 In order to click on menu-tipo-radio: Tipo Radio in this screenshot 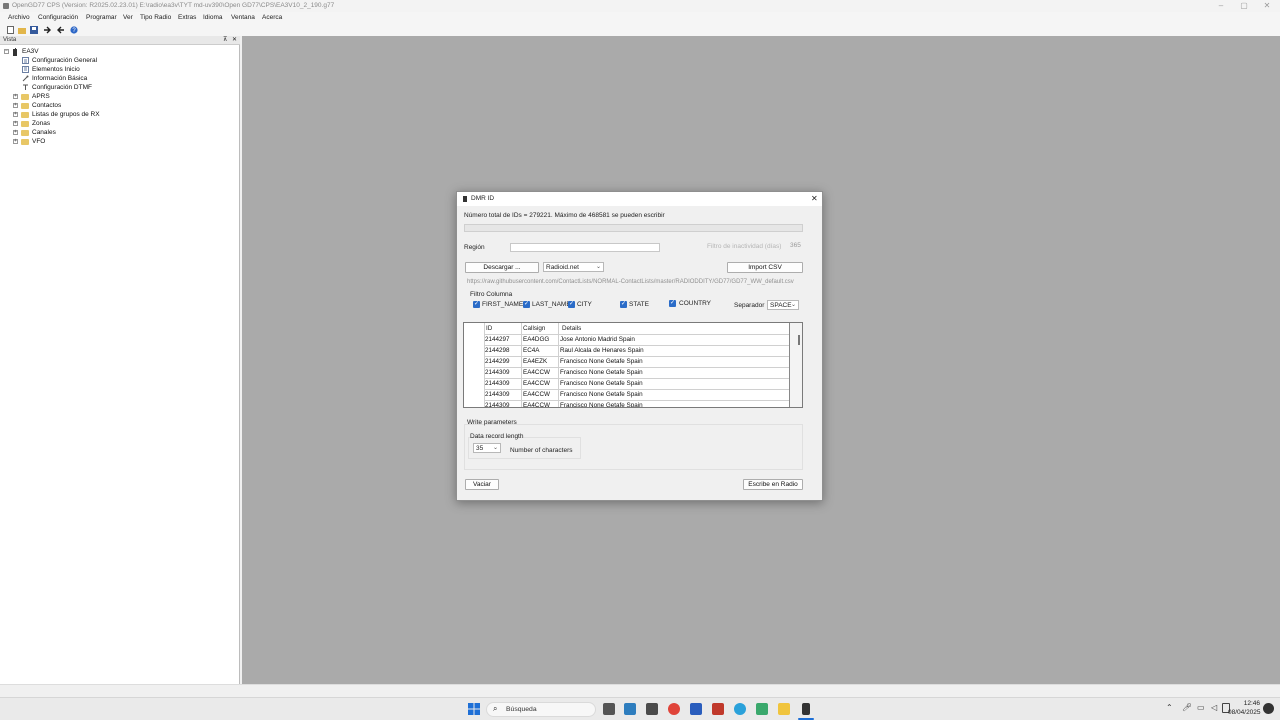, I will do `click(155, 18)`.